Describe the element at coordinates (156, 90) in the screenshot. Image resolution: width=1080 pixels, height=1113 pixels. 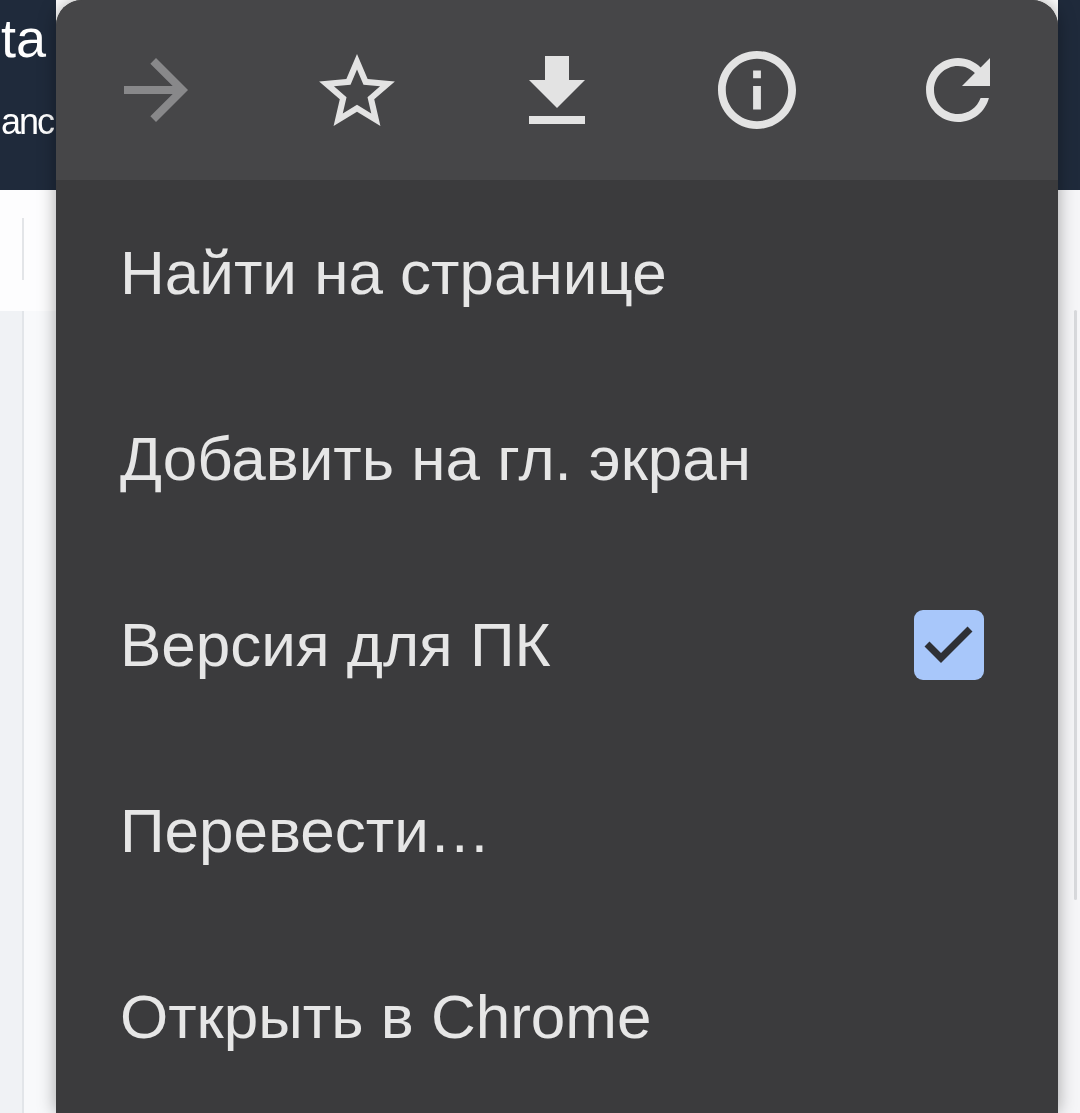
I see `arrow-right-icon` at that location.